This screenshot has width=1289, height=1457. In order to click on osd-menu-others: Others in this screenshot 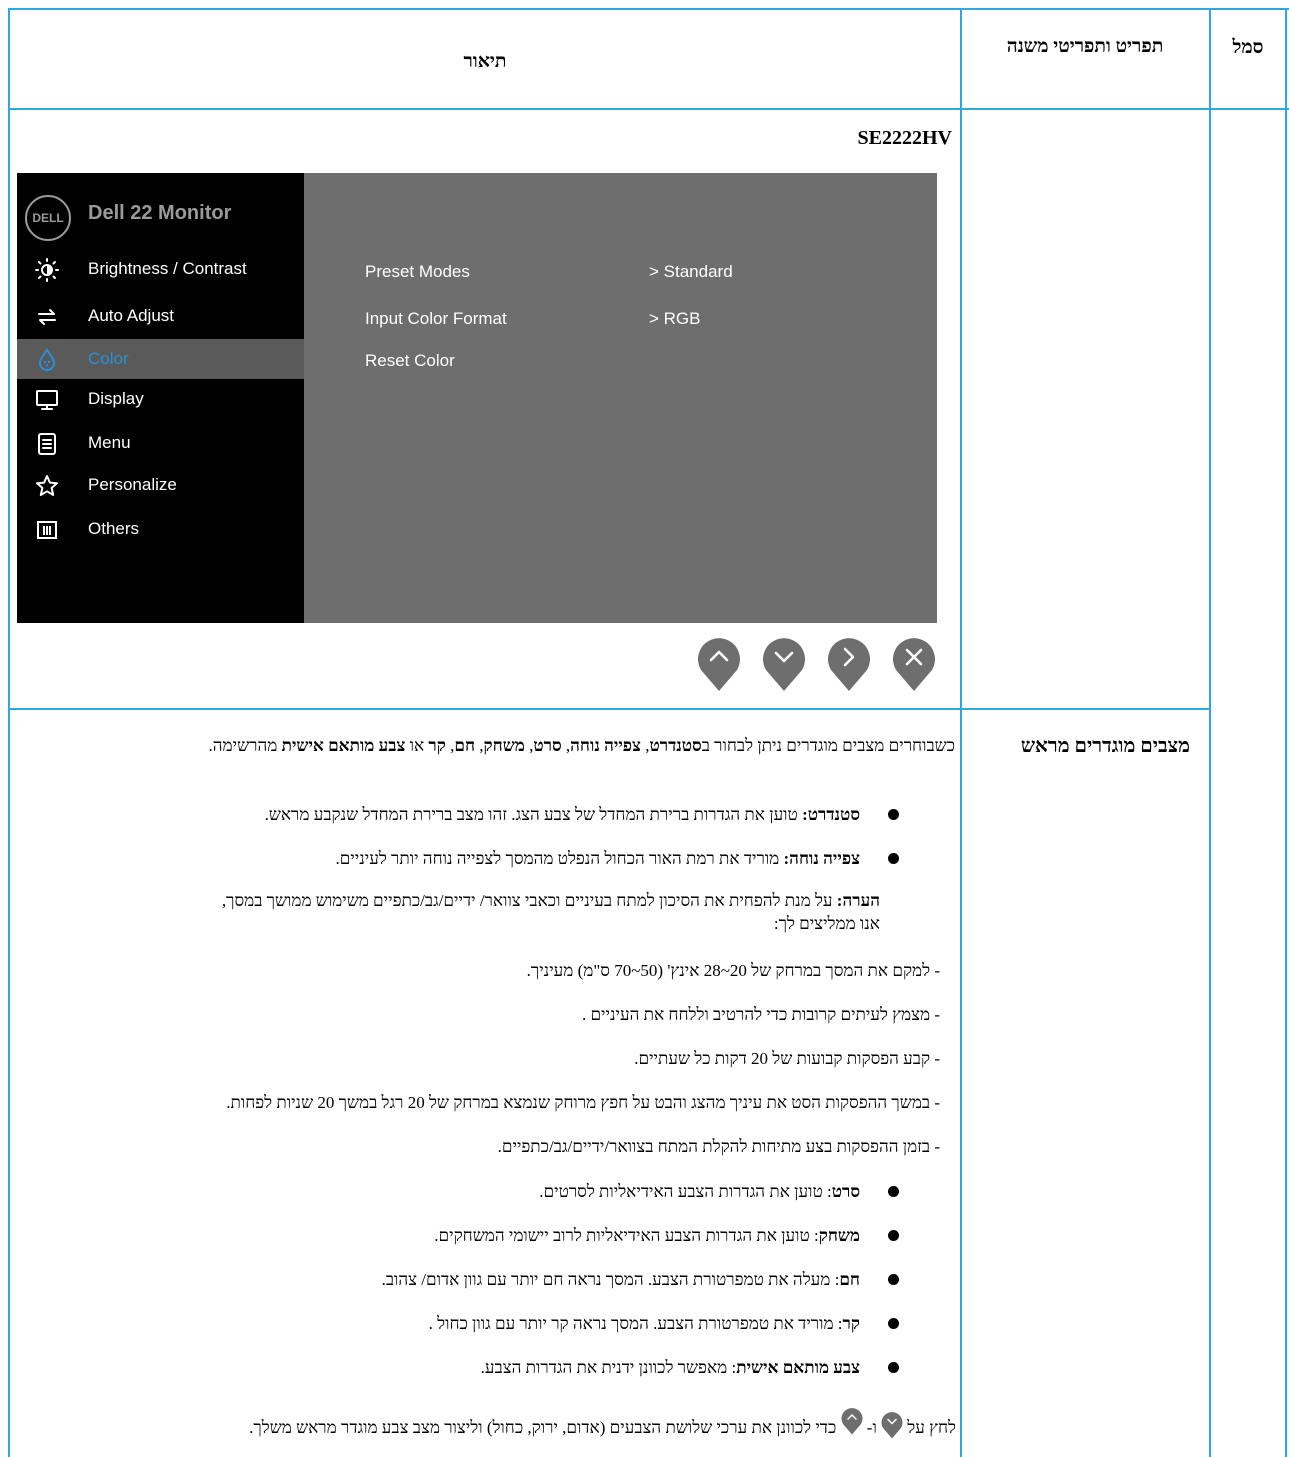, I will do `click(160, 529)`.